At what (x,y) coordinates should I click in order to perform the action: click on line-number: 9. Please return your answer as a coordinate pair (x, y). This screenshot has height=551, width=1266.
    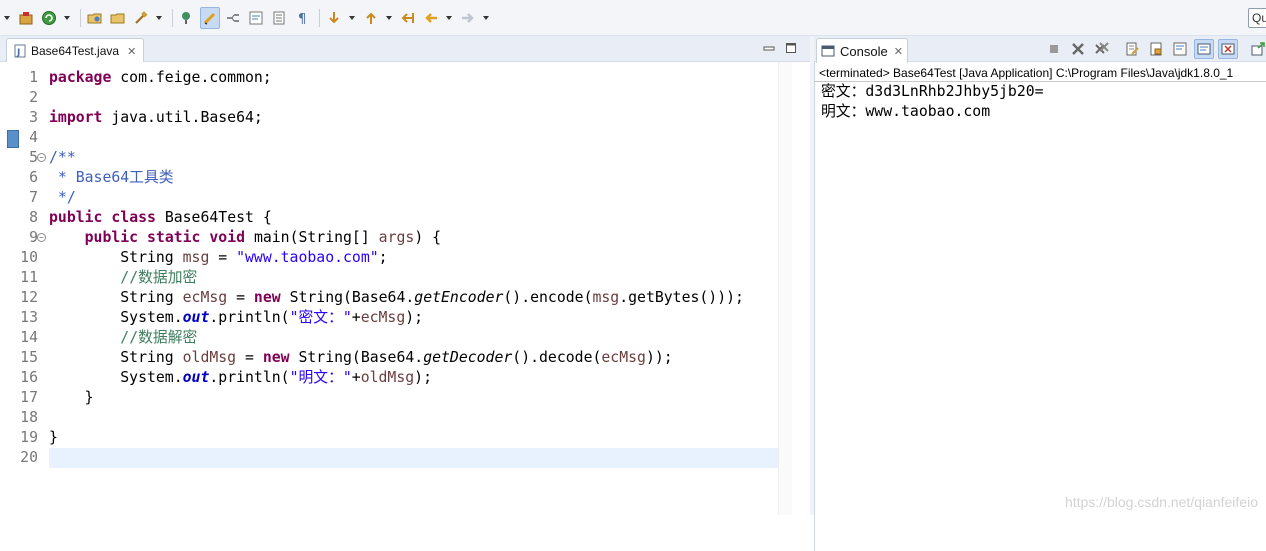
    Looking at the image, I should click on (33, 237).